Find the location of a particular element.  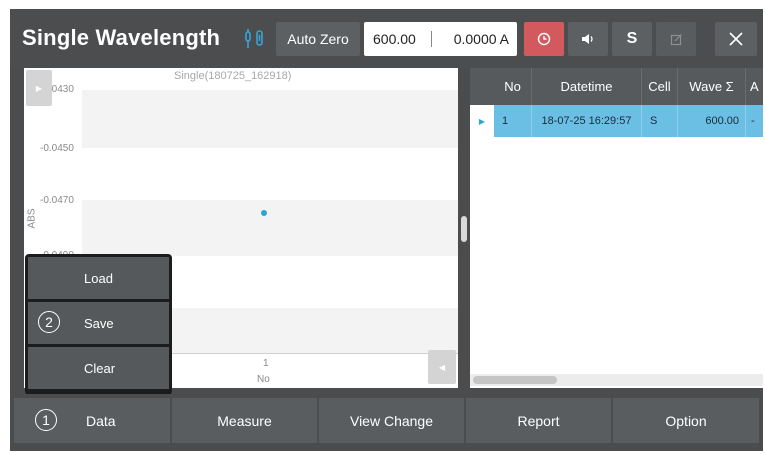

nav-view-change: View Change is located at coordinates (391, 420).